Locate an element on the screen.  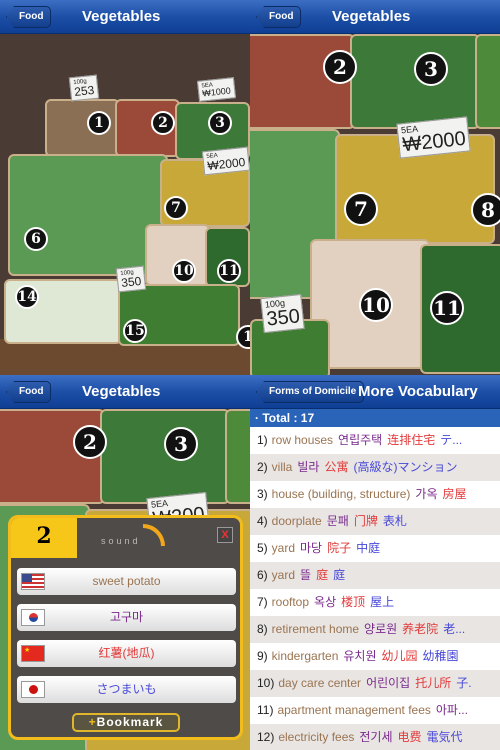
marker: 6 is located at coordinates (36, 239).